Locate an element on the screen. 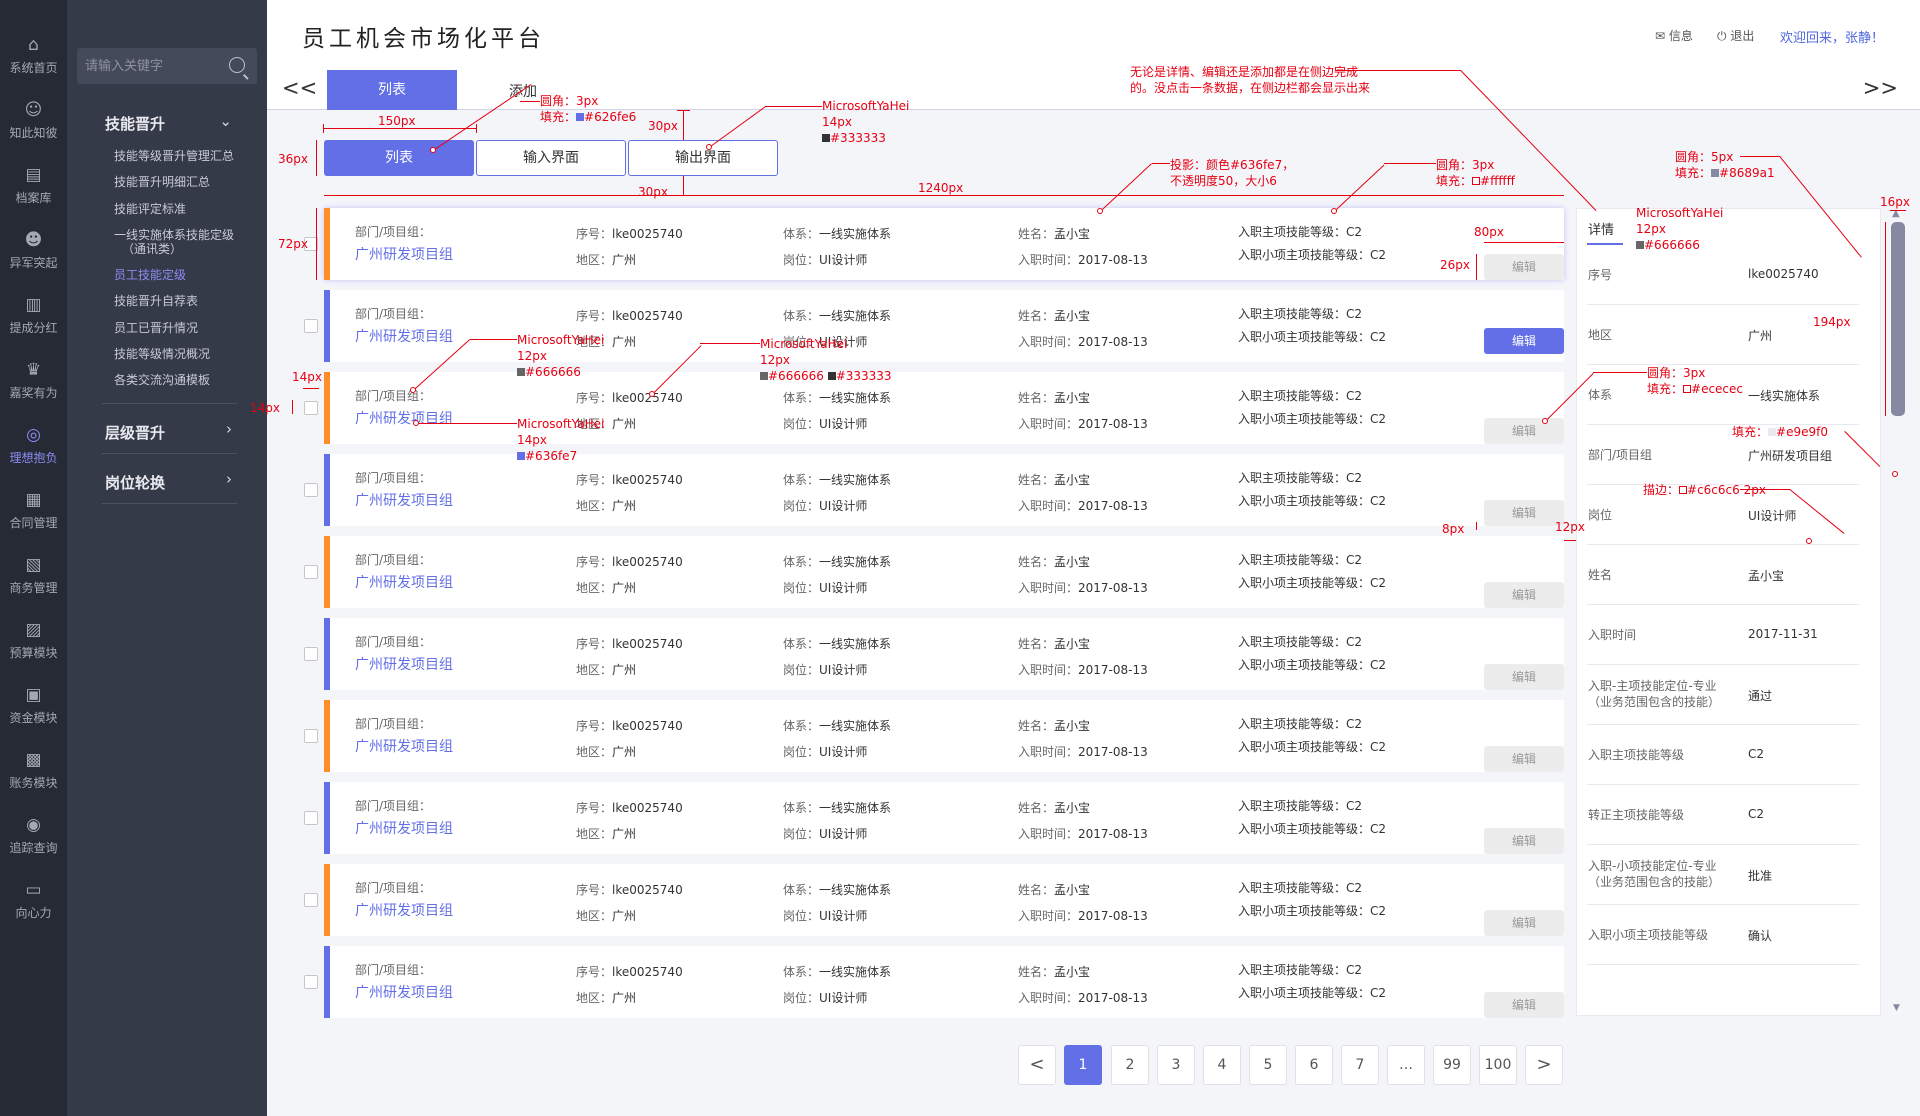  row-accent-bar is located at coordinates (327, 982).